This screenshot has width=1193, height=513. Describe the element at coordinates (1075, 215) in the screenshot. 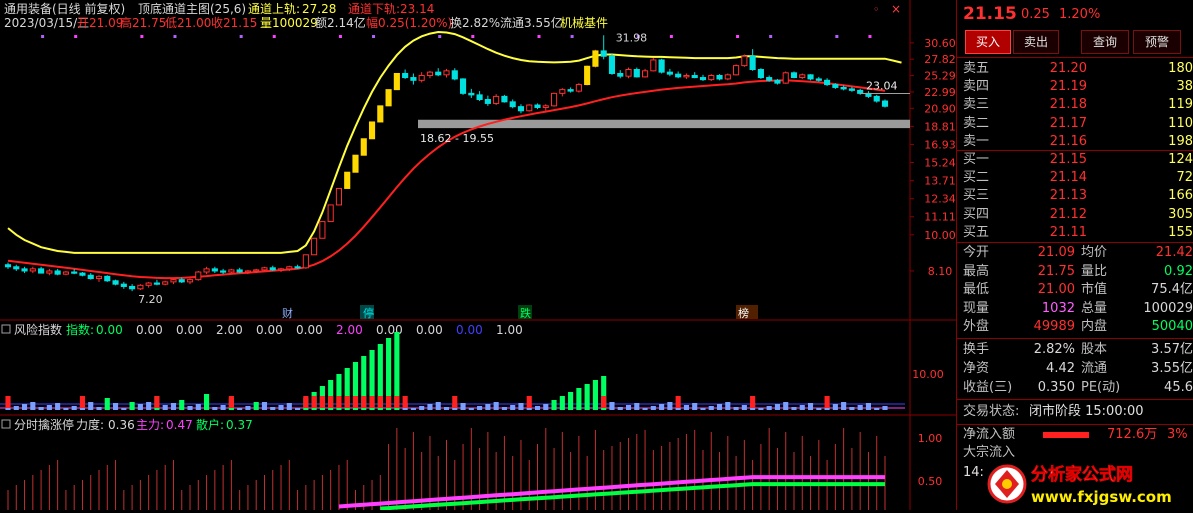

I see `order-book-row: 买四 21.12 305` at that location.